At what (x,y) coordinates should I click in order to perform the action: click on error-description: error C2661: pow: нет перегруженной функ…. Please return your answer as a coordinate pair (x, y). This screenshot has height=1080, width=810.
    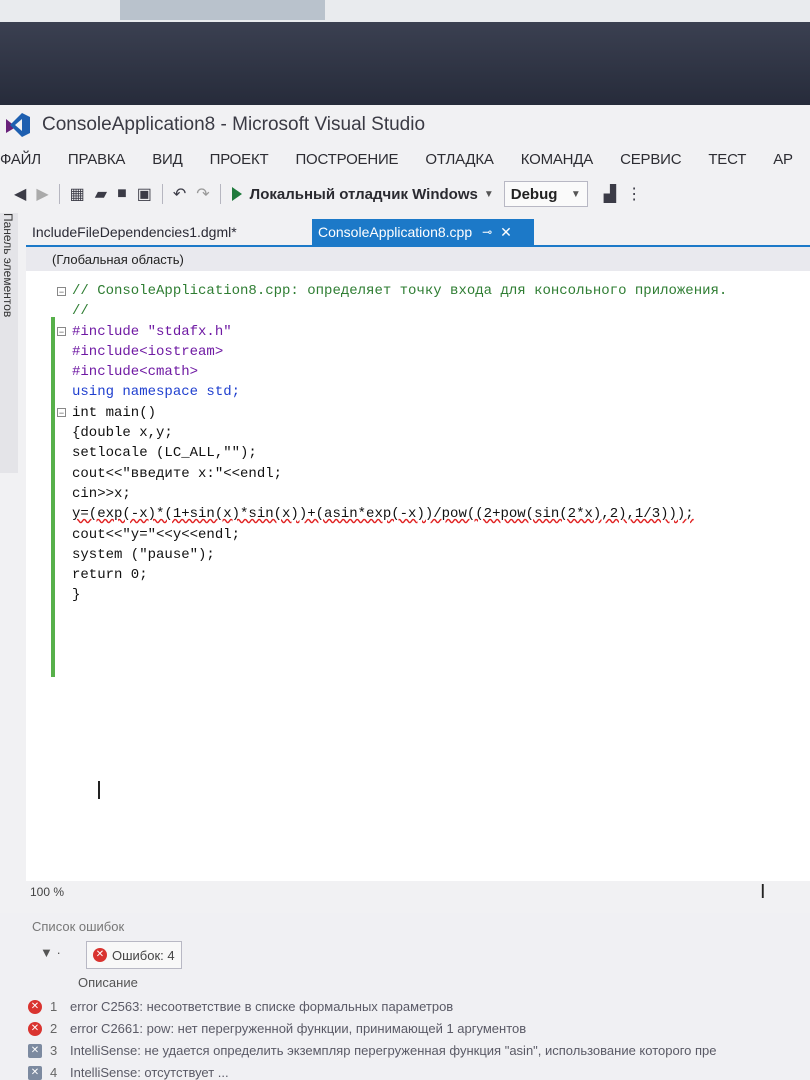
    Looking at the image, I should click on (298, 1028).